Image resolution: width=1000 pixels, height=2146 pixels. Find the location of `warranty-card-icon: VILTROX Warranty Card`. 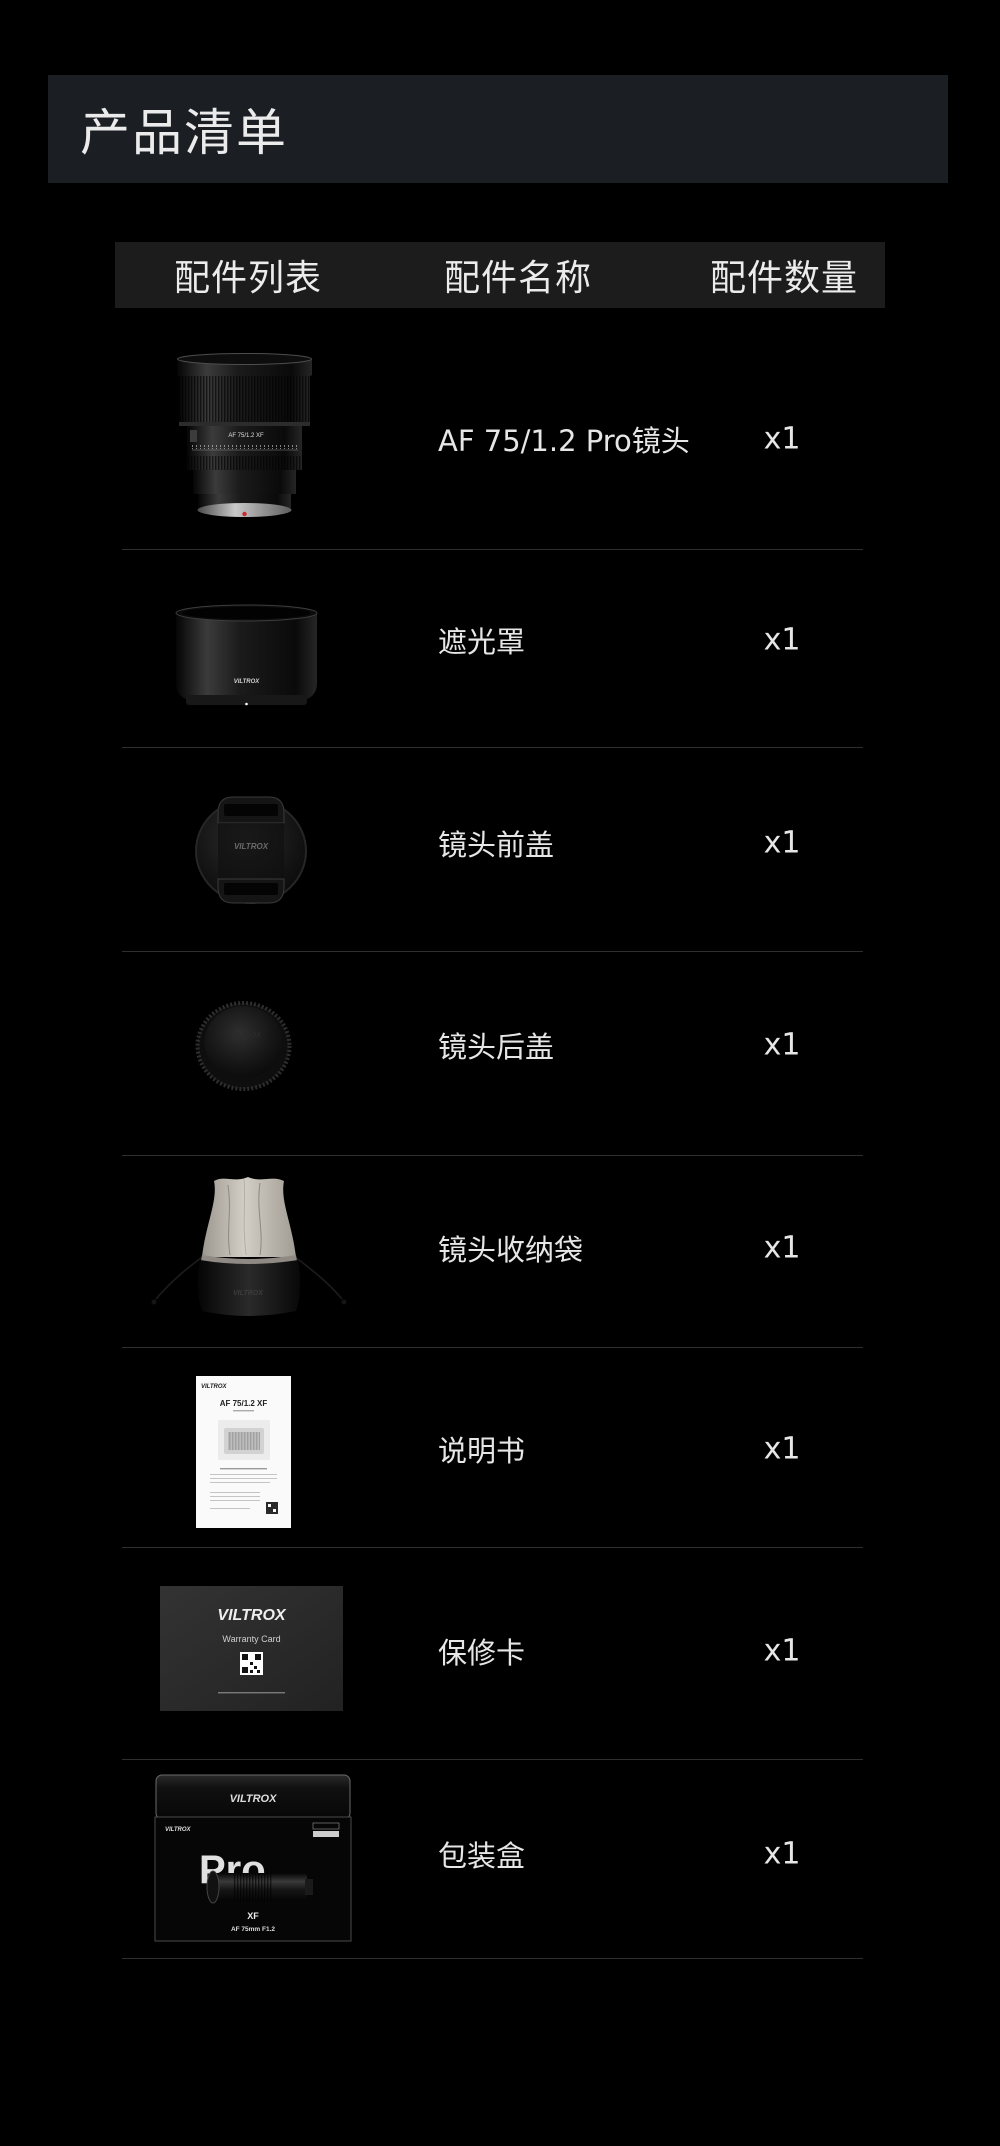

warranty-card-icon: VILTROX Warranty Card is located at coordinates (251, 1648).